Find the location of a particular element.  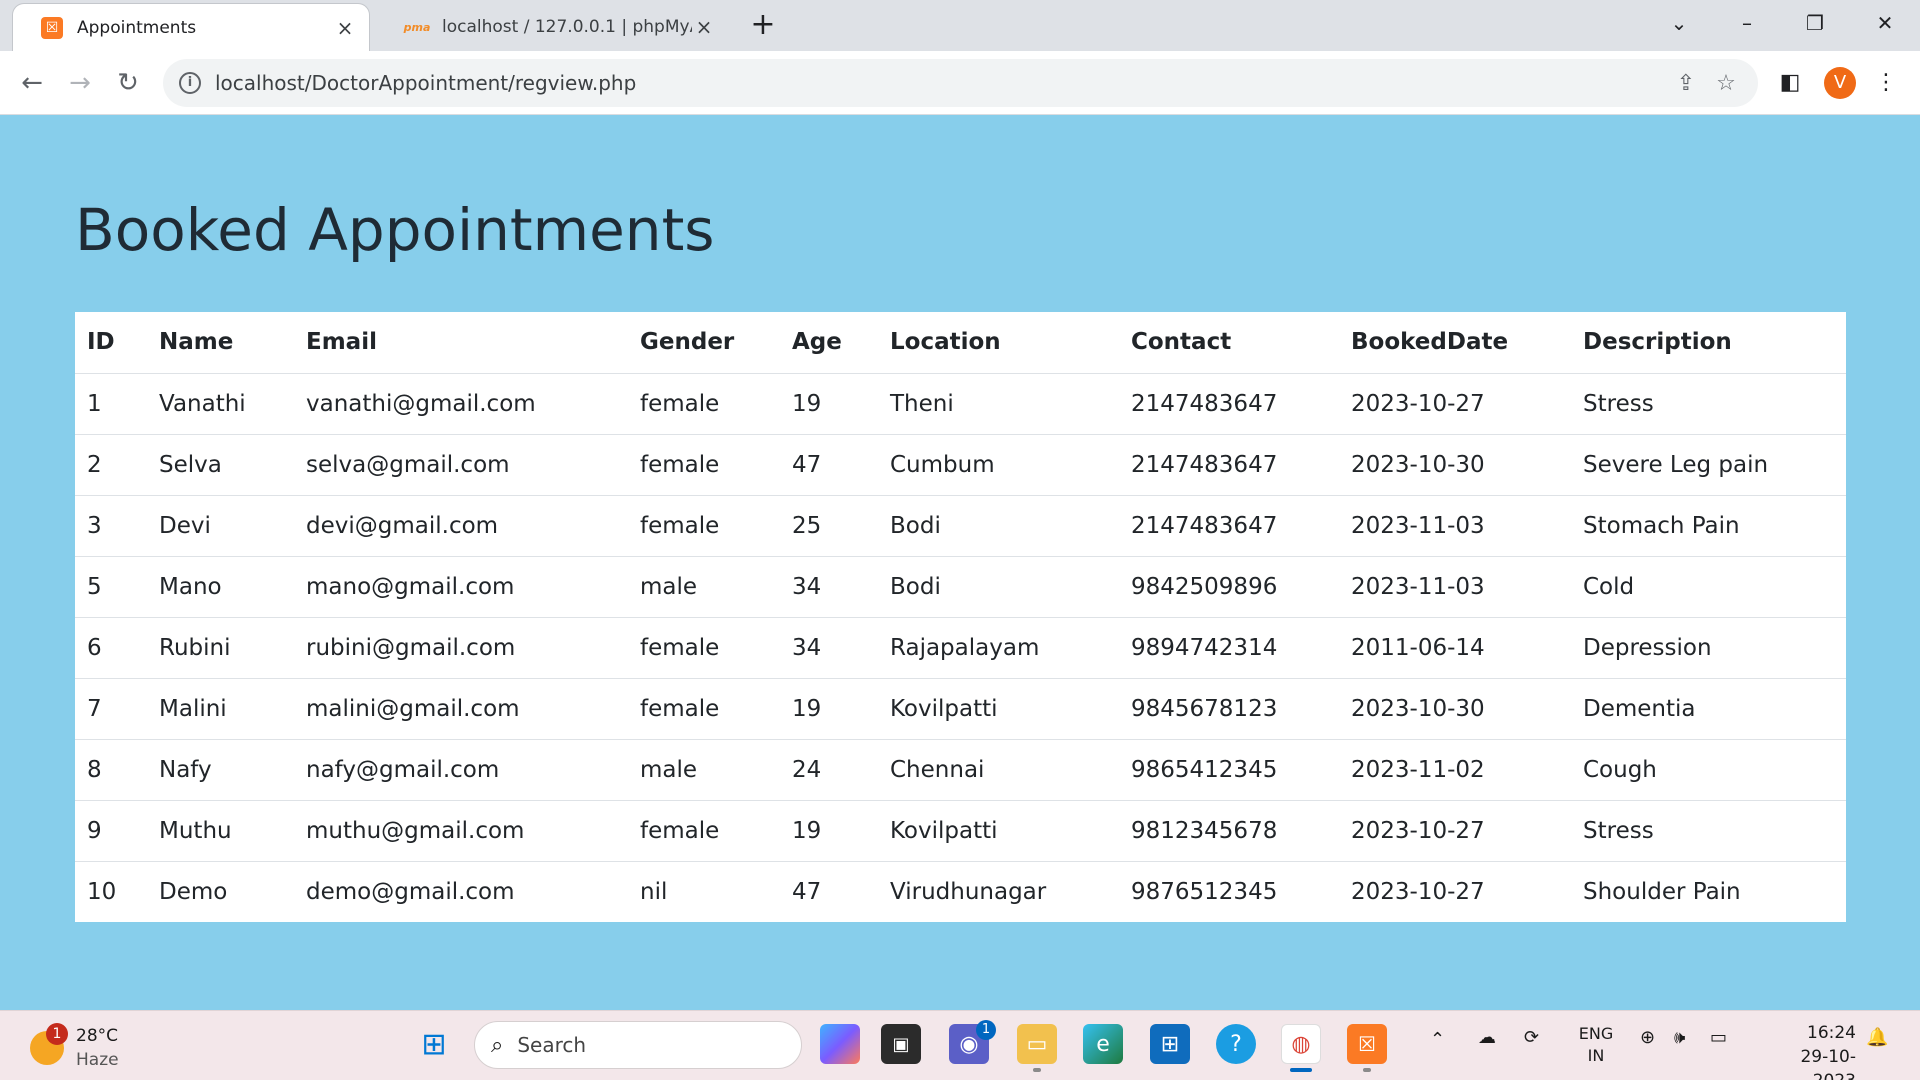

new-tab-button: + is located at coordinates (763, 27).